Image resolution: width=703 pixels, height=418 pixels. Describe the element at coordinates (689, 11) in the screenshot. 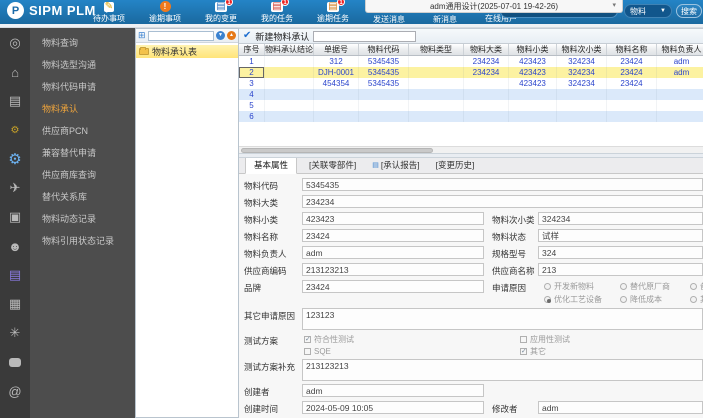

I see `search-button: 搜索` at that location.